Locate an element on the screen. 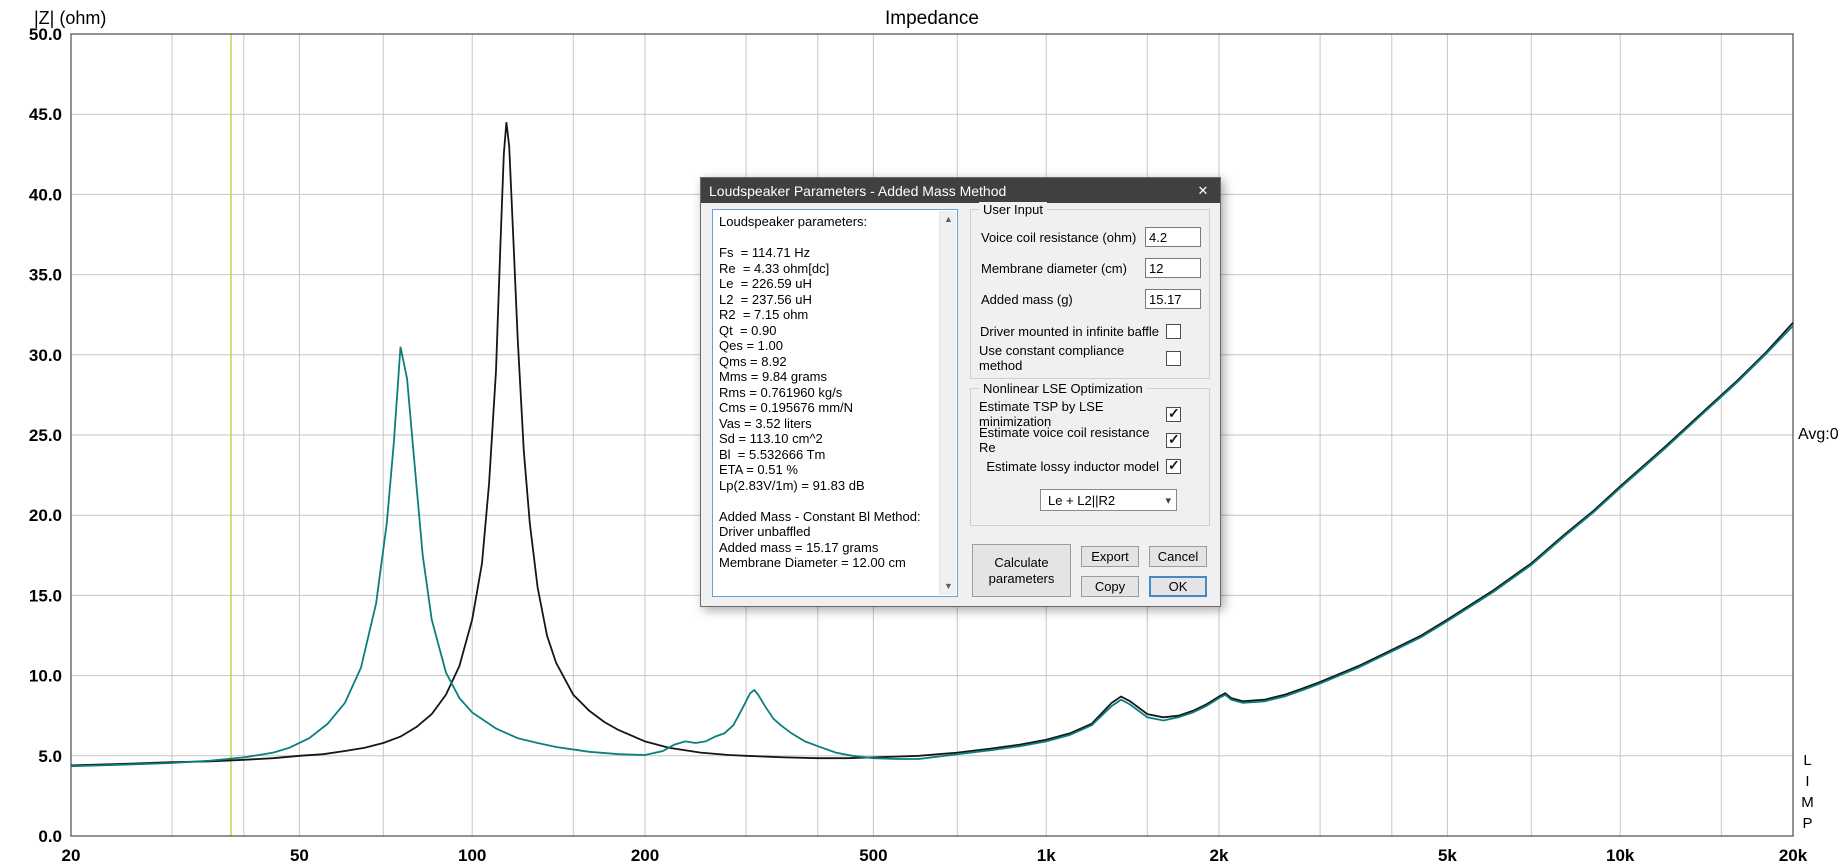  estimate-tsp-checkbox: ✓ is located at coordinates (1173, 413).